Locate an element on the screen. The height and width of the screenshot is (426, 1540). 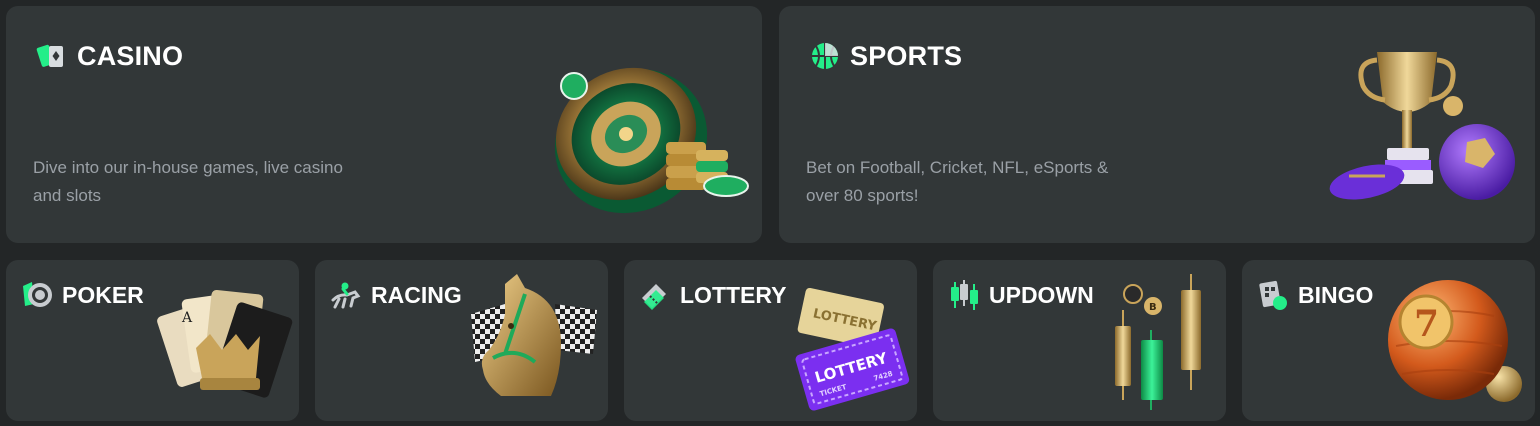
bingo-tile: BINGO 7 is located at coordinates (1388, 340).